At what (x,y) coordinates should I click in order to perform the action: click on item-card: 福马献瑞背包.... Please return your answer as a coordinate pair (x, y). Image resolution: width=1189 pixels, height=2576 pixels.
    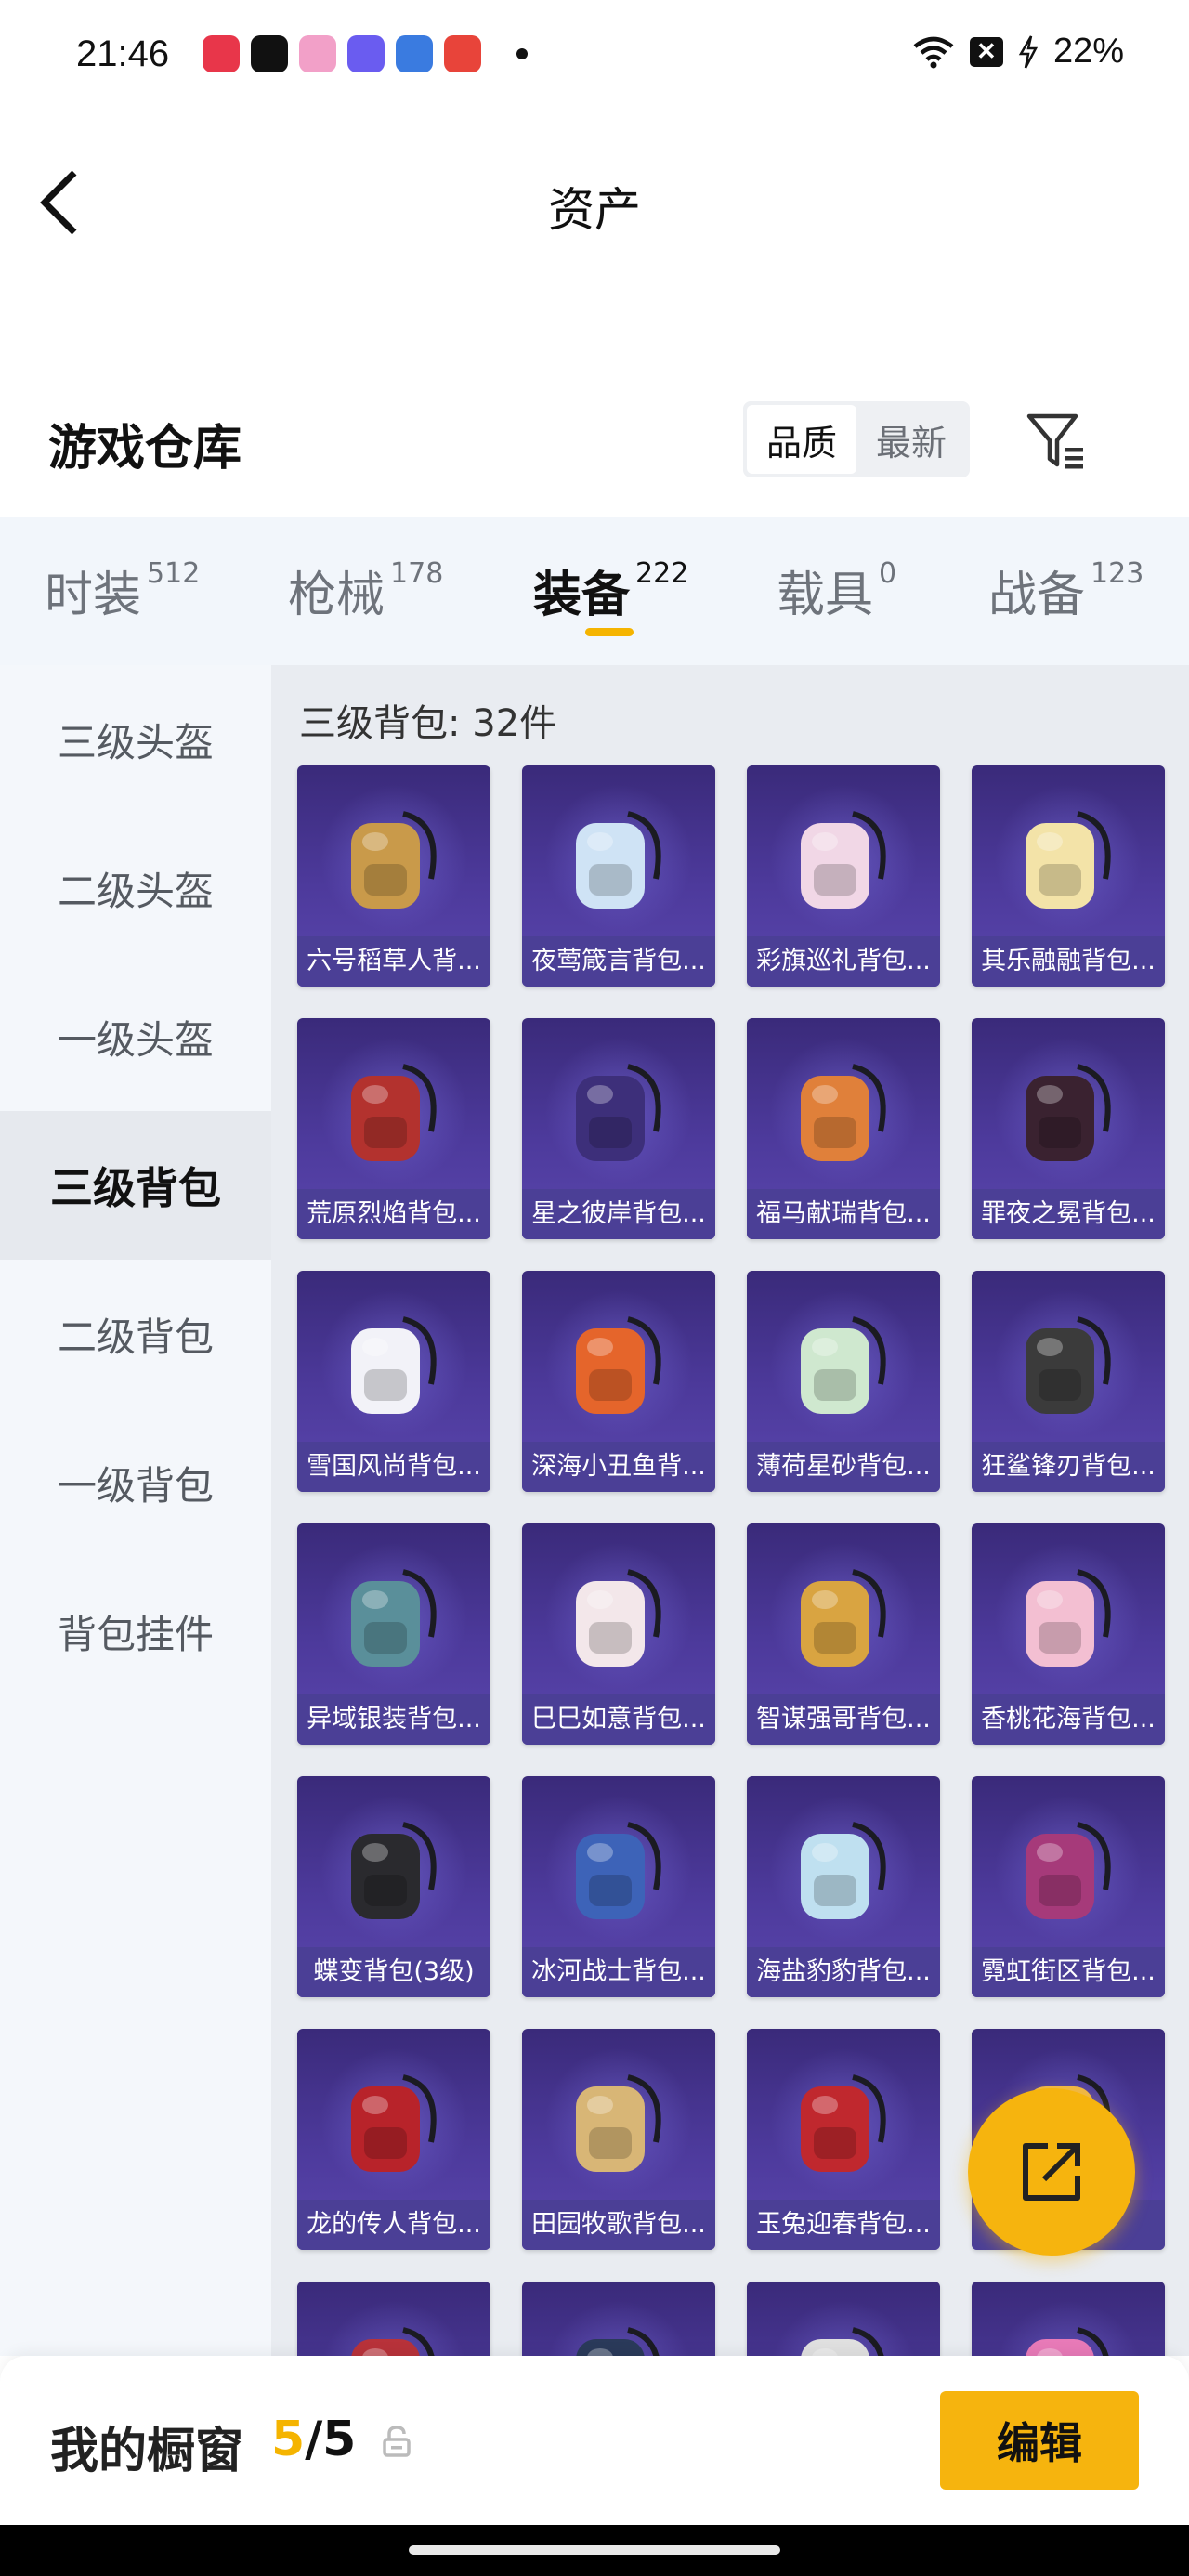
    Looking at the image, I should click on (844, 1128).